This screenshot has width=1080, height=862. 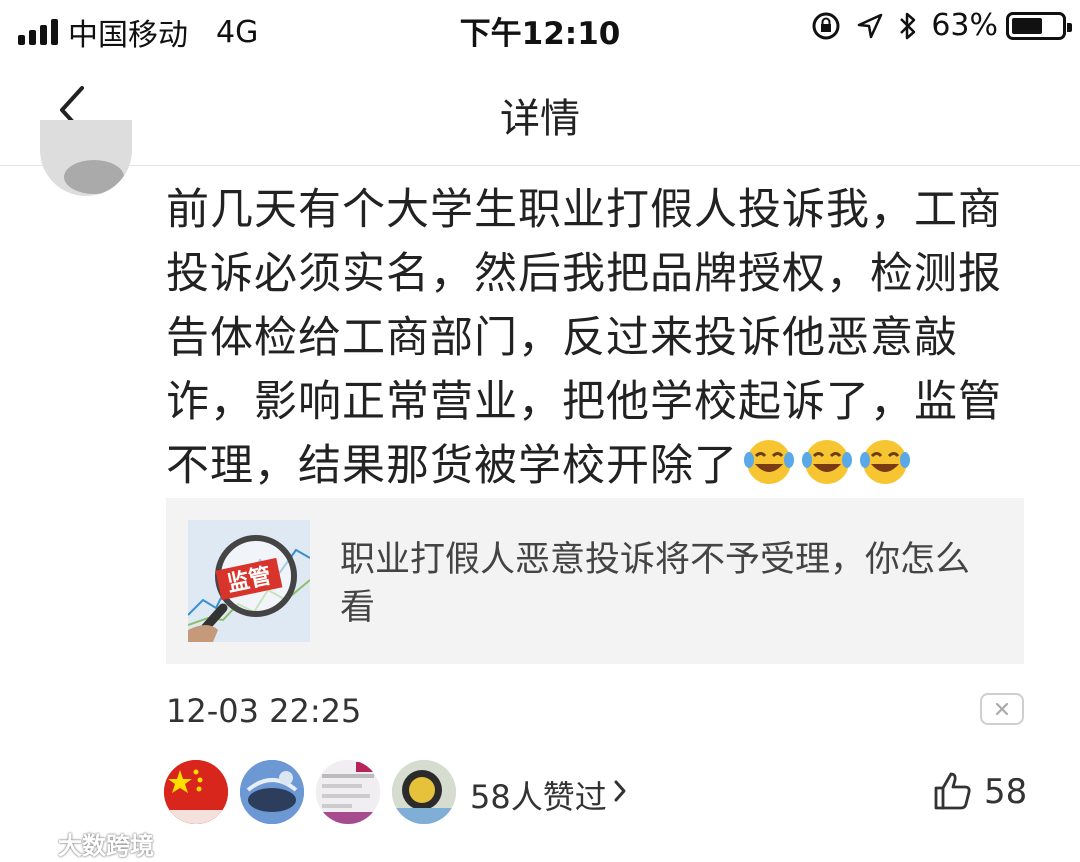 I want to click on watermark-logo-icon, so click(x=28, y=843).